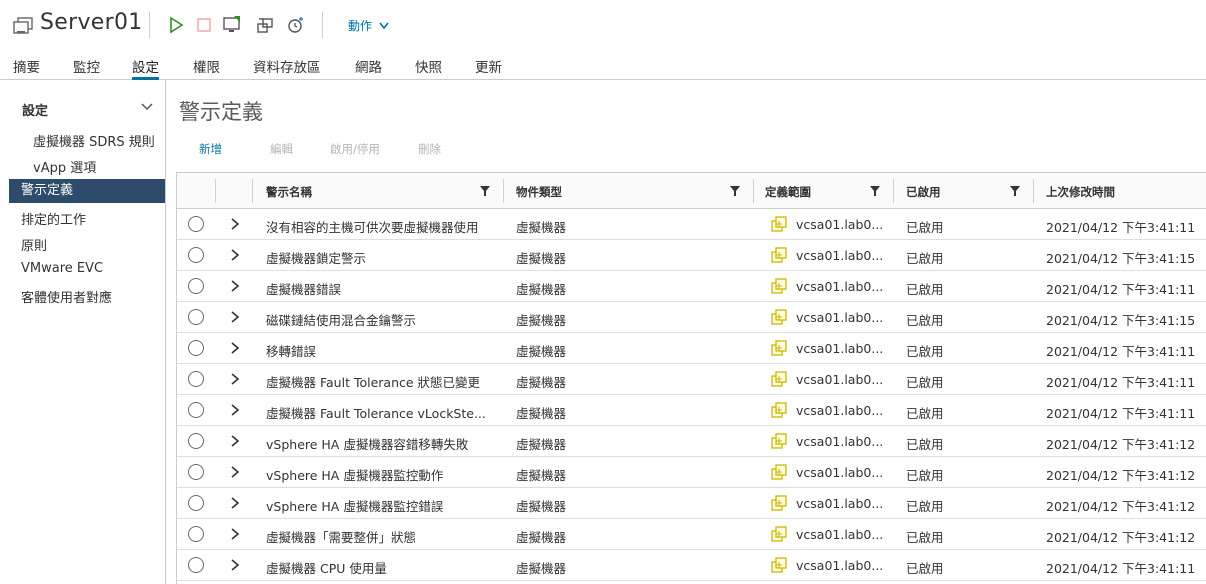 The width and height of the screenshot is (1206, 584). Describe the element at coordinates (86, 68) in the screenshot. I see `tab-monitor: 監控` at that location.